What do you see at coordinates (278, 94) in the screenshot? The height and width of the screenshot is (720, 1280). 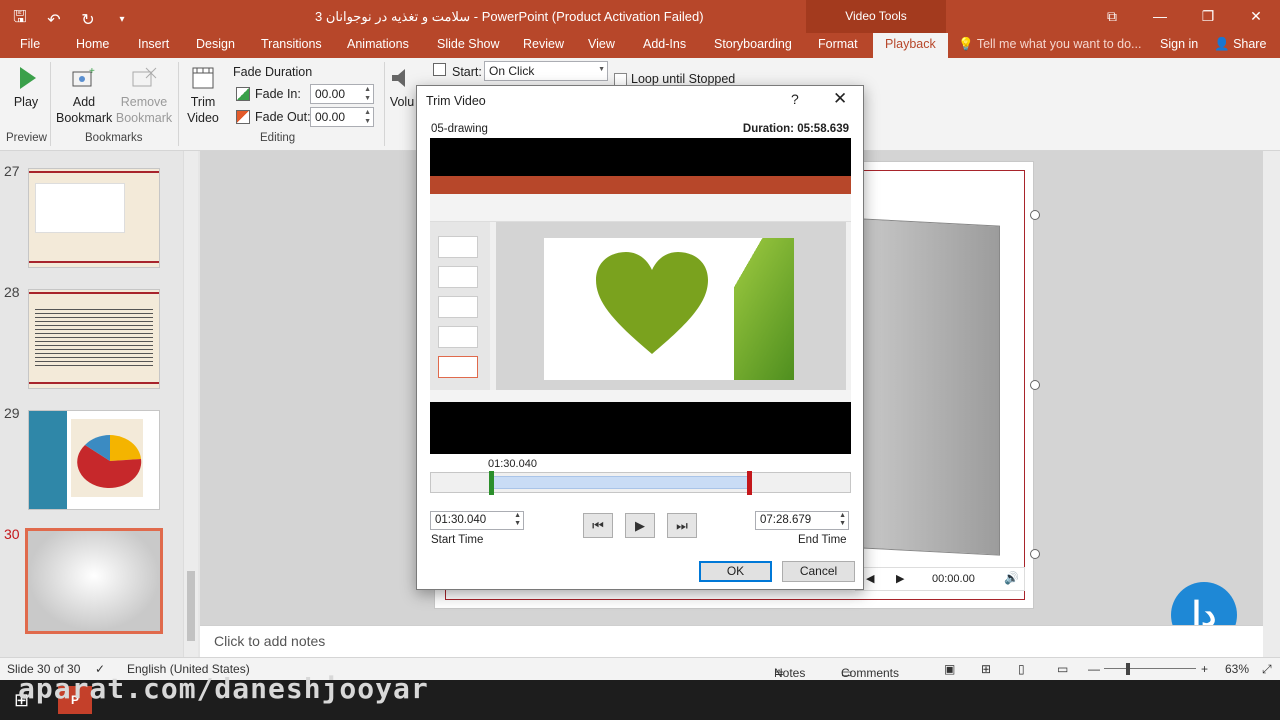 I see `fade-in-label: Fade In:` at bounding box center [278, 94].